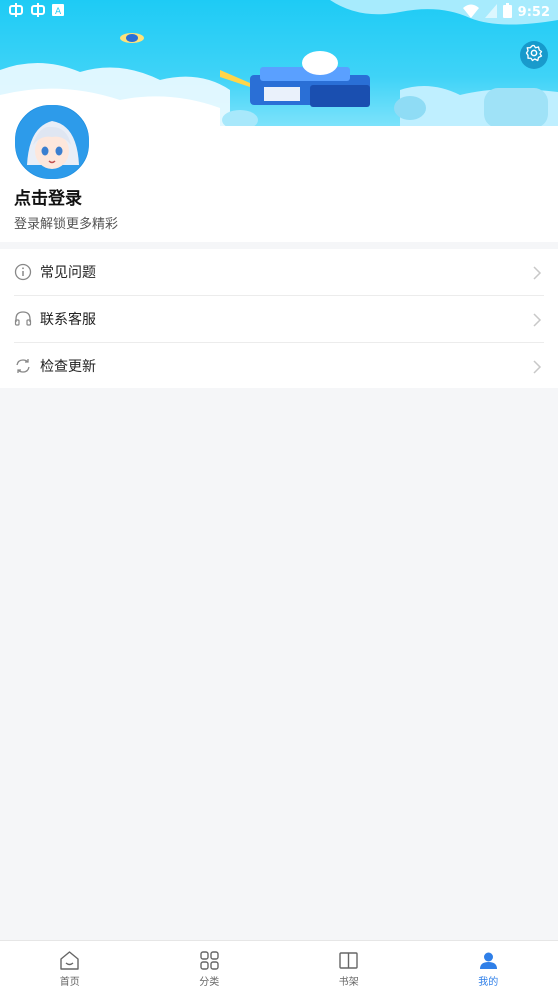 The height and width of the screenshot is (994, 558). Describe the element at coordinates (488, 960) in the screenshot. I see `user-icon` at that location.